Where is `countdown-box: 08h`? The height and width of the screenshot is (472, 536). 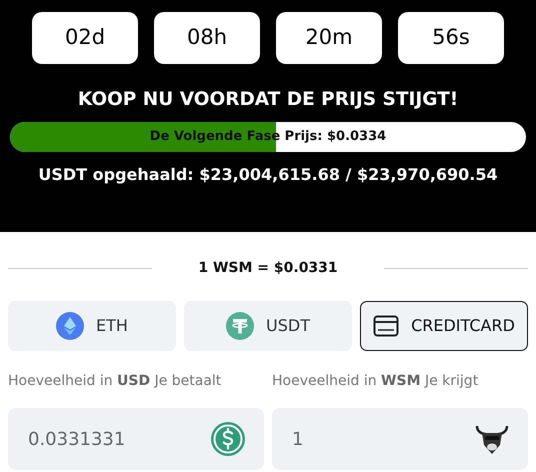 countdown-box: 08h is located at coordinates (207, 38).